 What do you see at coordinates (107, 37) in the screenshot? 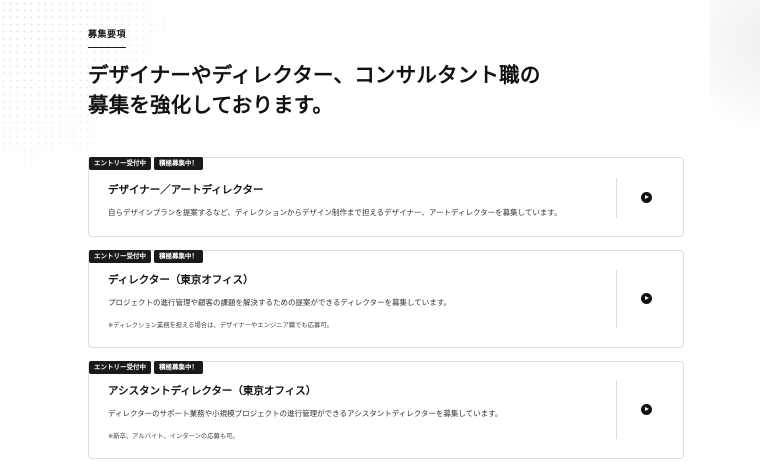
I see `section-label: 募集要項` at bounding box center [107, 37].